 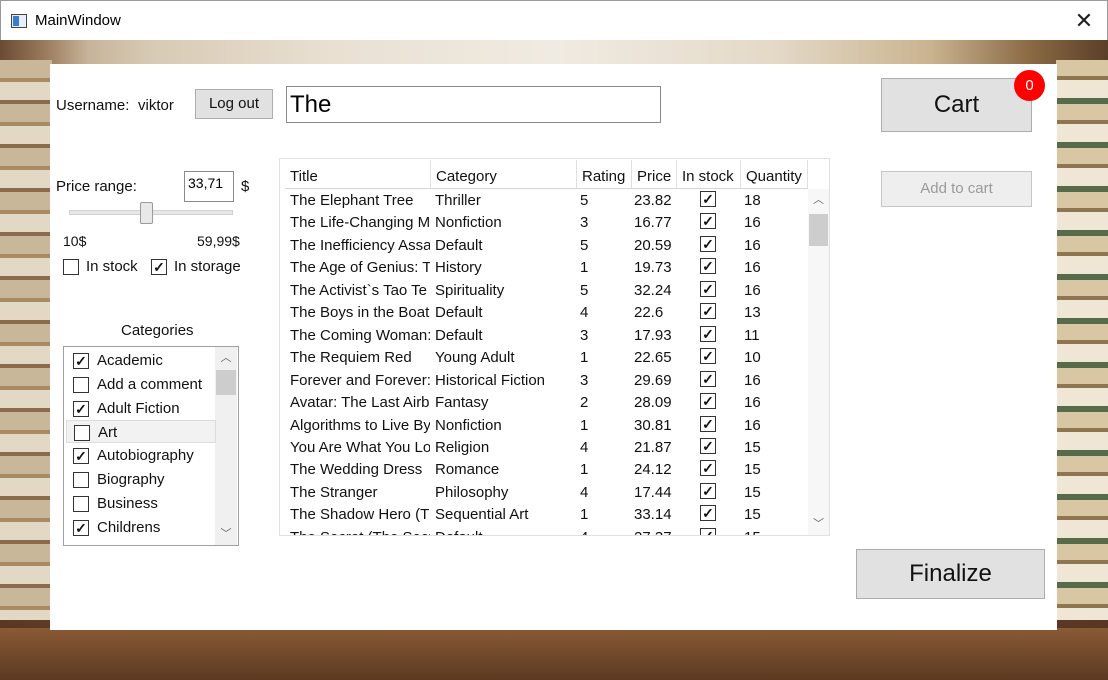 I want to click on close-icon: ✕, so click(x=1084, y=20).